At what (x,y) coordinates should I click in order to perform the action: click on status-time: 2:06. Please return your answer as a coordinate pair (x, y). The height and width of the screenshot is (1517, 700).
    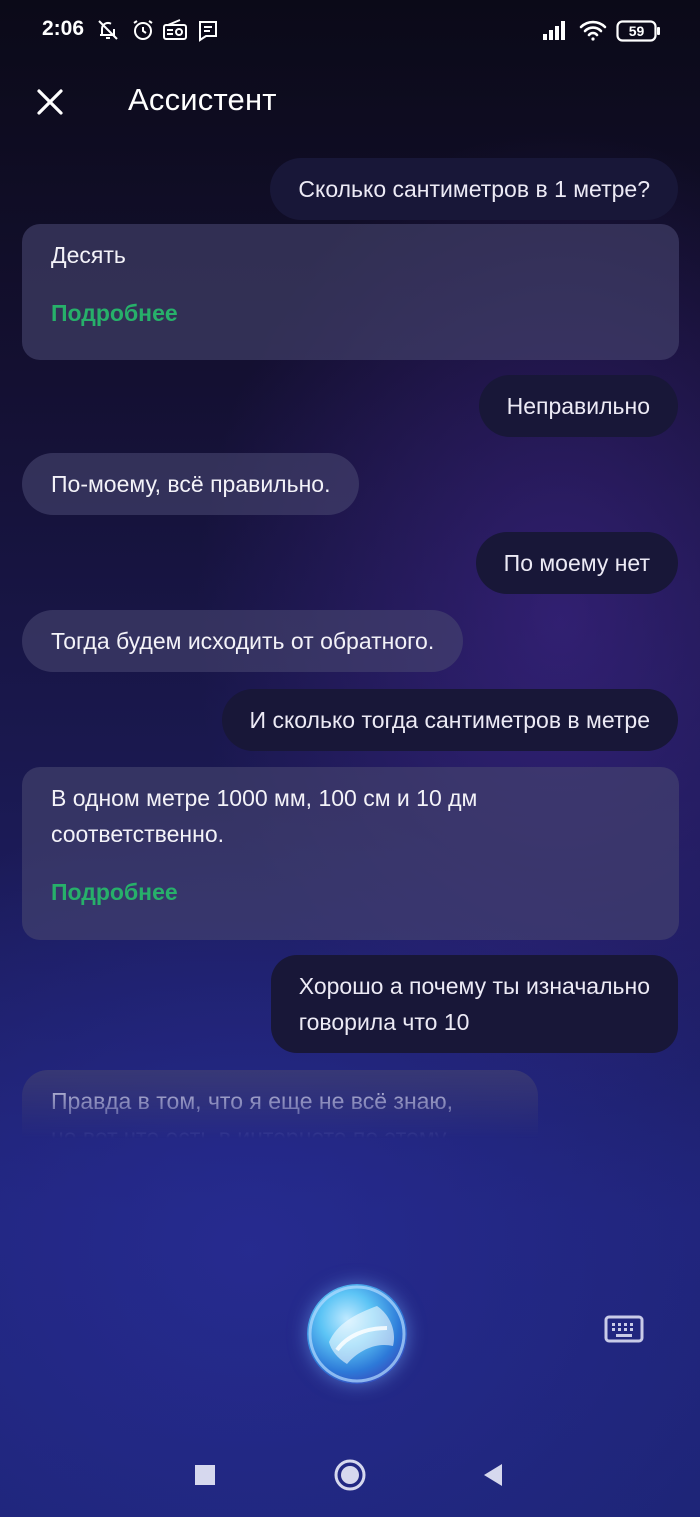
    Looking at the image, I should click on (63, 28).